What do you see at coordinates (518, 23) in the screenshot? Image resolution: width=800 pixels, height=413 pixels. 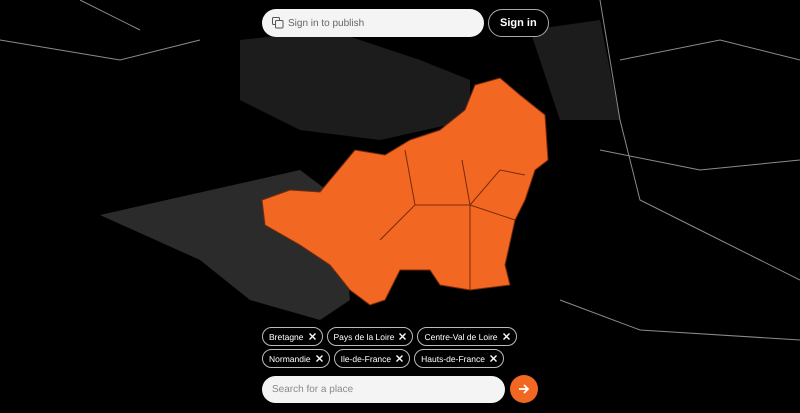 I see `sign-in-button: Sign in` at bounding box center [518, 23].